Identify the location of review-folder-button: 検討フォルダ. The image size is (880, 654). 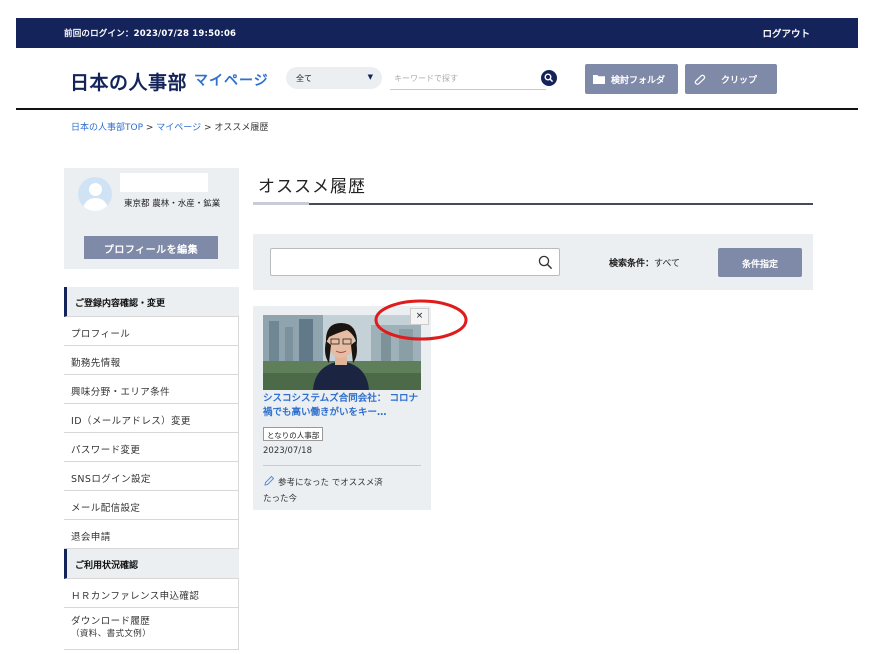
(631, 79).